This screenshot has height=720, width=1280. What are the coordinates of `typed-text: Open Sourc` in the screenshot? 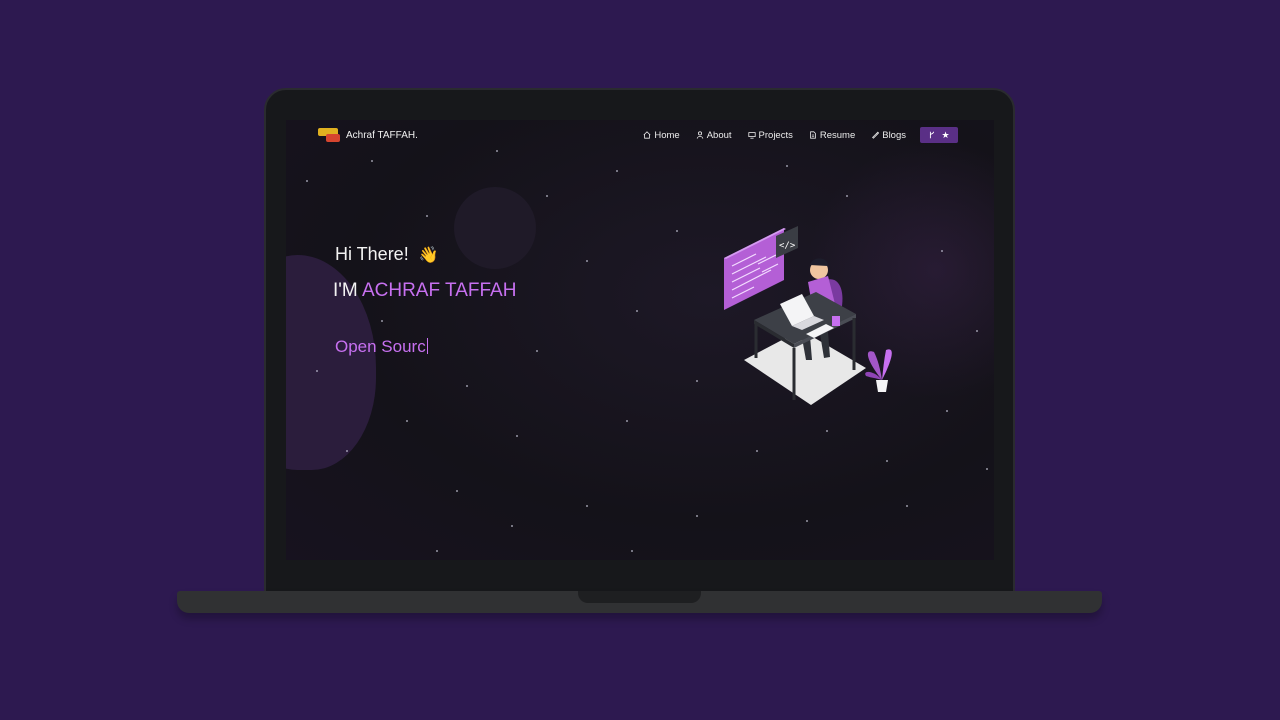 It's located at (380, 346).